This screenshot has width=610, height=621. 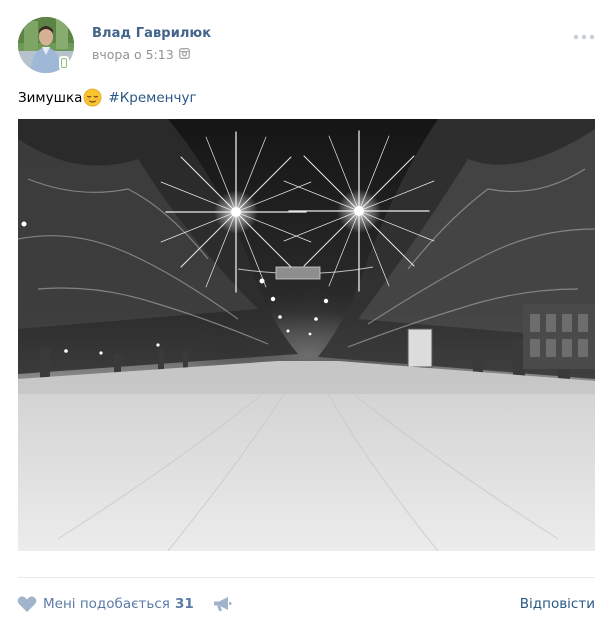 I want to click on more-options-icon, so click(x=584, y=37).